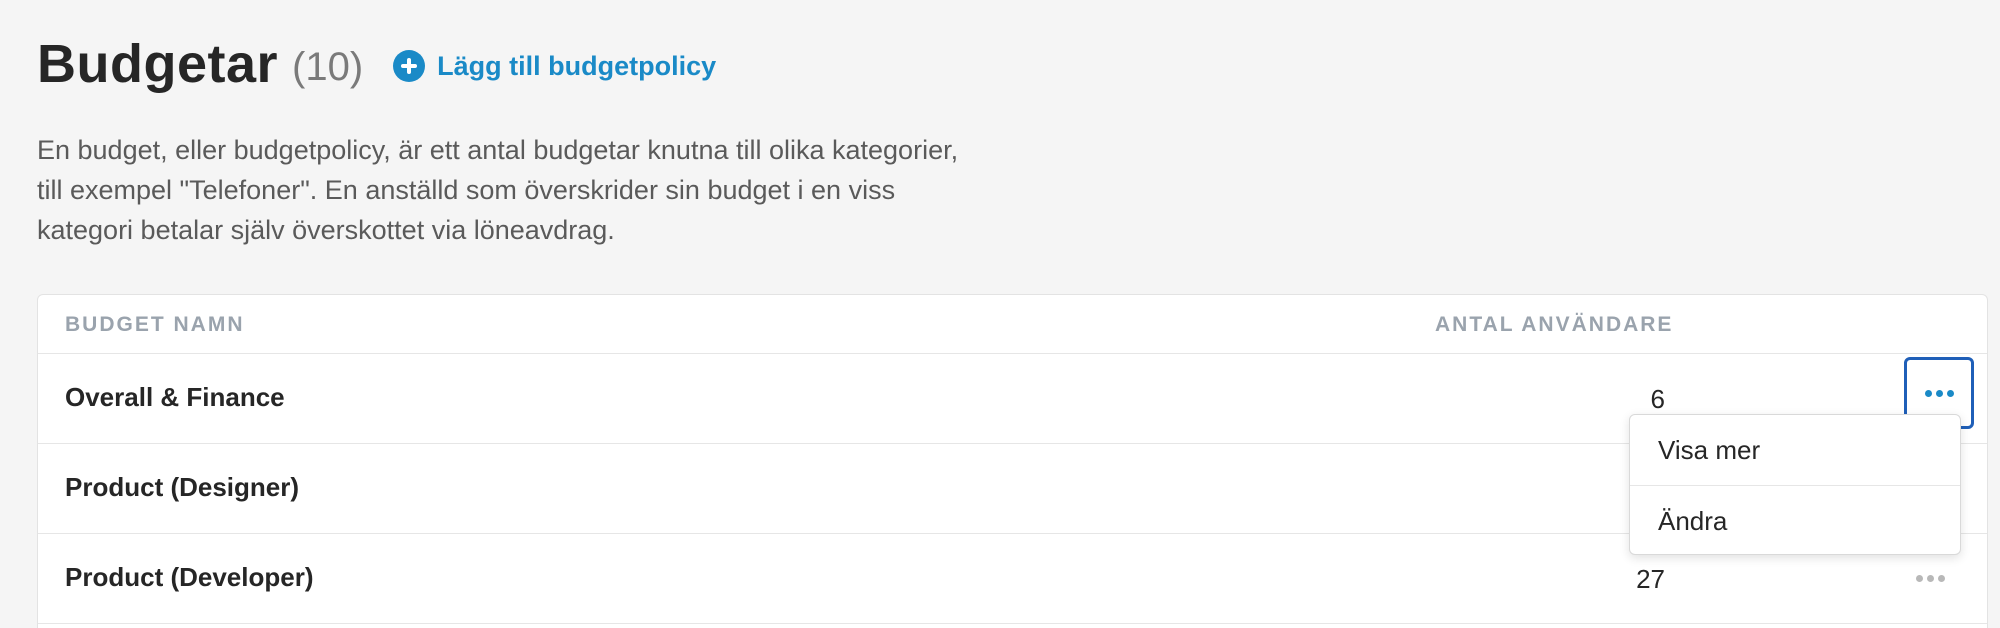 This screenshot has height=628, width=2000. What do you see at coordinates (182, 487) in the screenshot?
I see `budget-name: Product (Designer)` at bounding box center [182, 487].